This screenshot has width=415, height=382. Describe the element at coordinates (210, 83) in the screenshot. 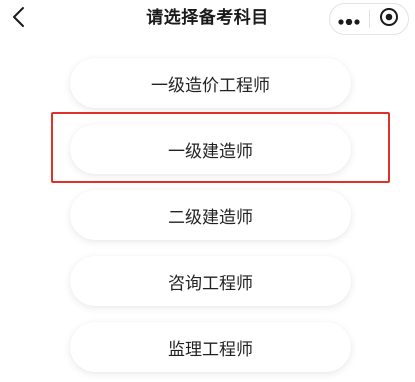

I see `subject-option-cost-engineer: 一级造价工程师` at that location.